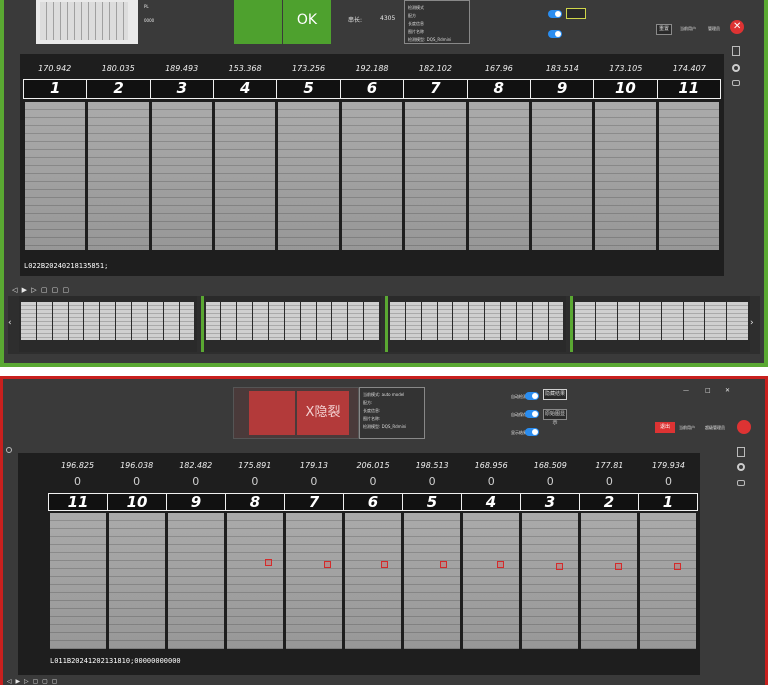 This screenshot has height=685, width=768. Describe the element at coordinates (532, 396) in the screenshot. I see `toggle-auto-detect` at that location.